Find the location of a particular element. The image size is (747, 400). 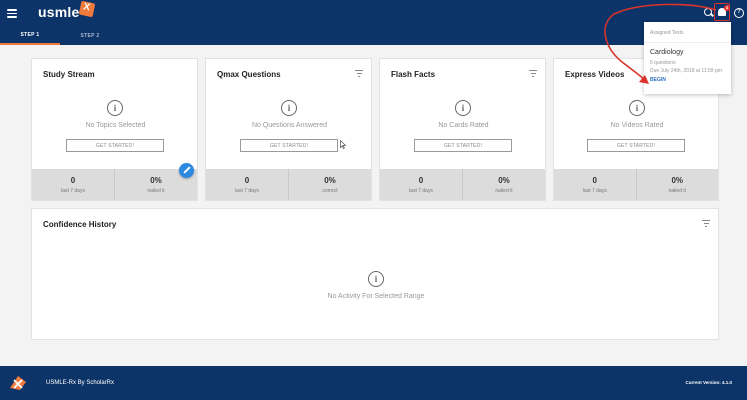

card-title: Study Stream is located at coordinates (69, 74).